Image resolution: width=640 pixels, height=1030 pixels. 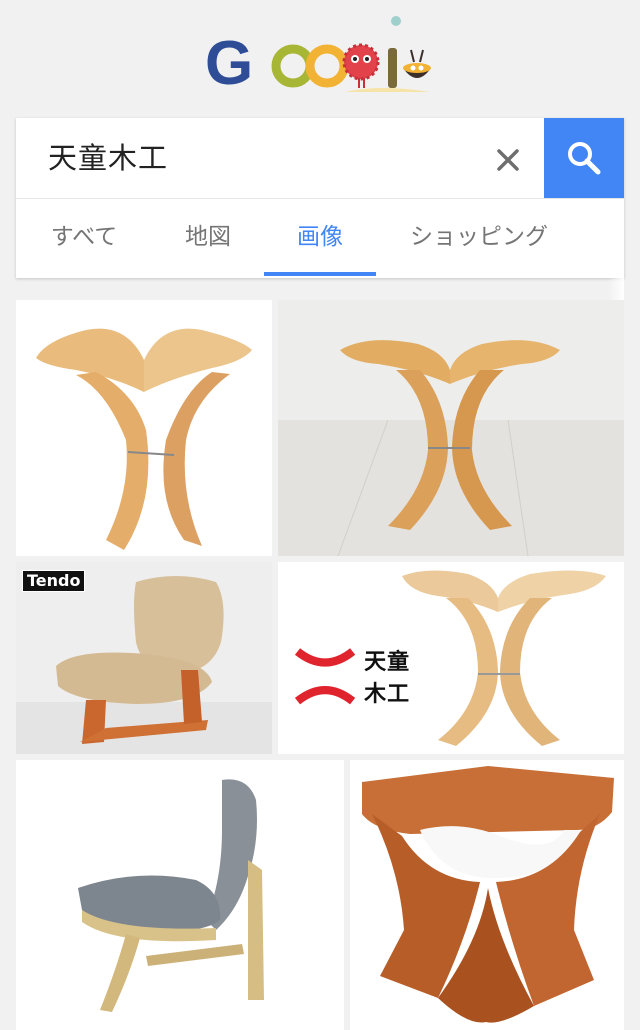 I want to click on google-doodle-logo: G, so click(x=325, y=54).